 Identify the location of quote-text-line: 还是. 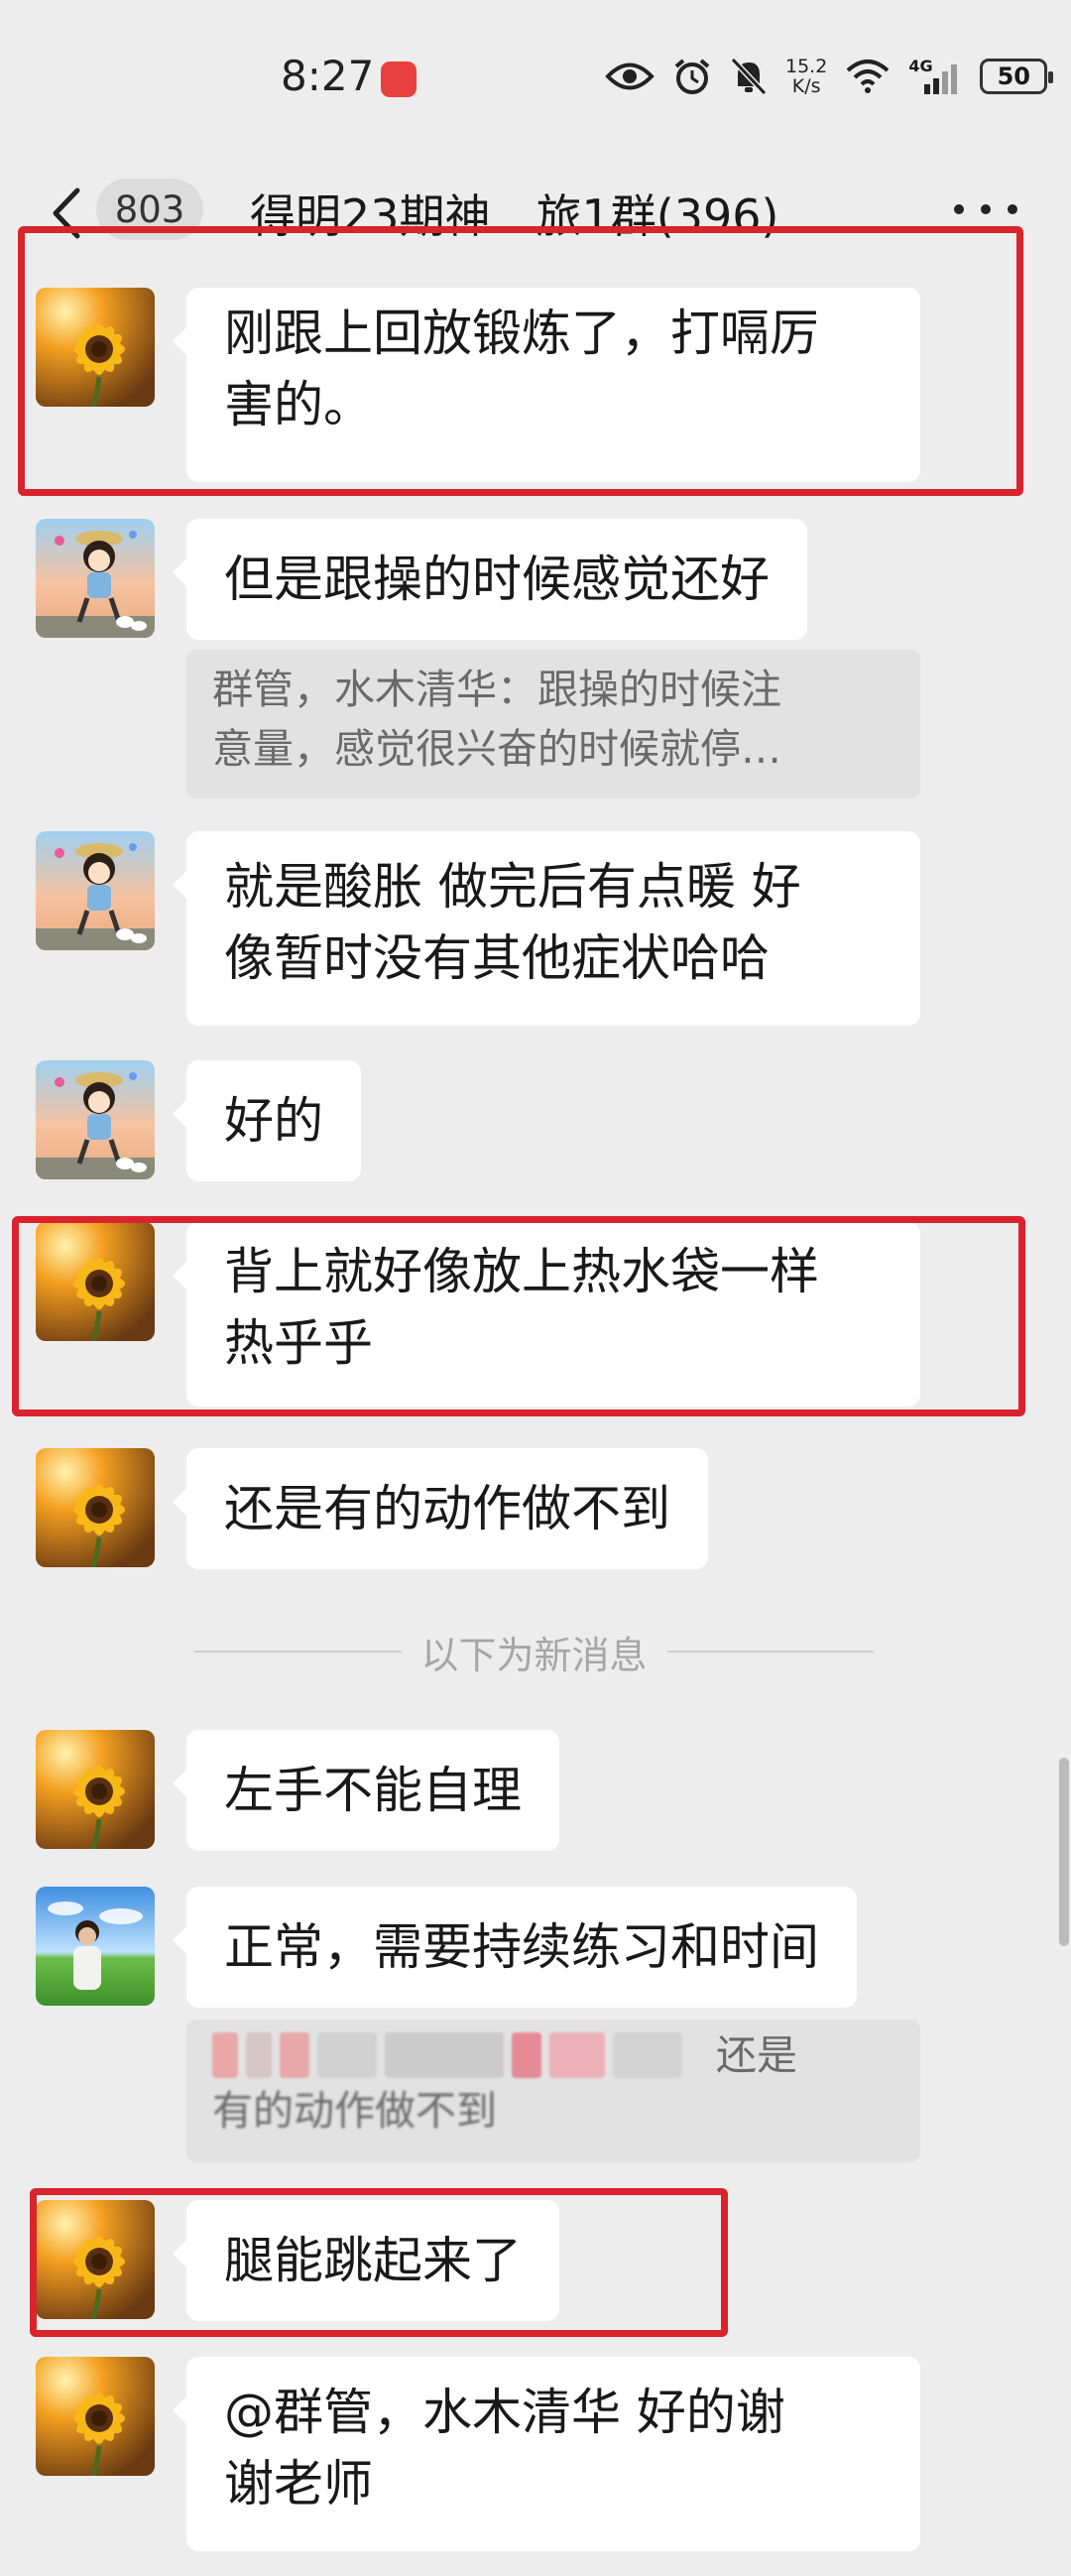
(756, 2055).